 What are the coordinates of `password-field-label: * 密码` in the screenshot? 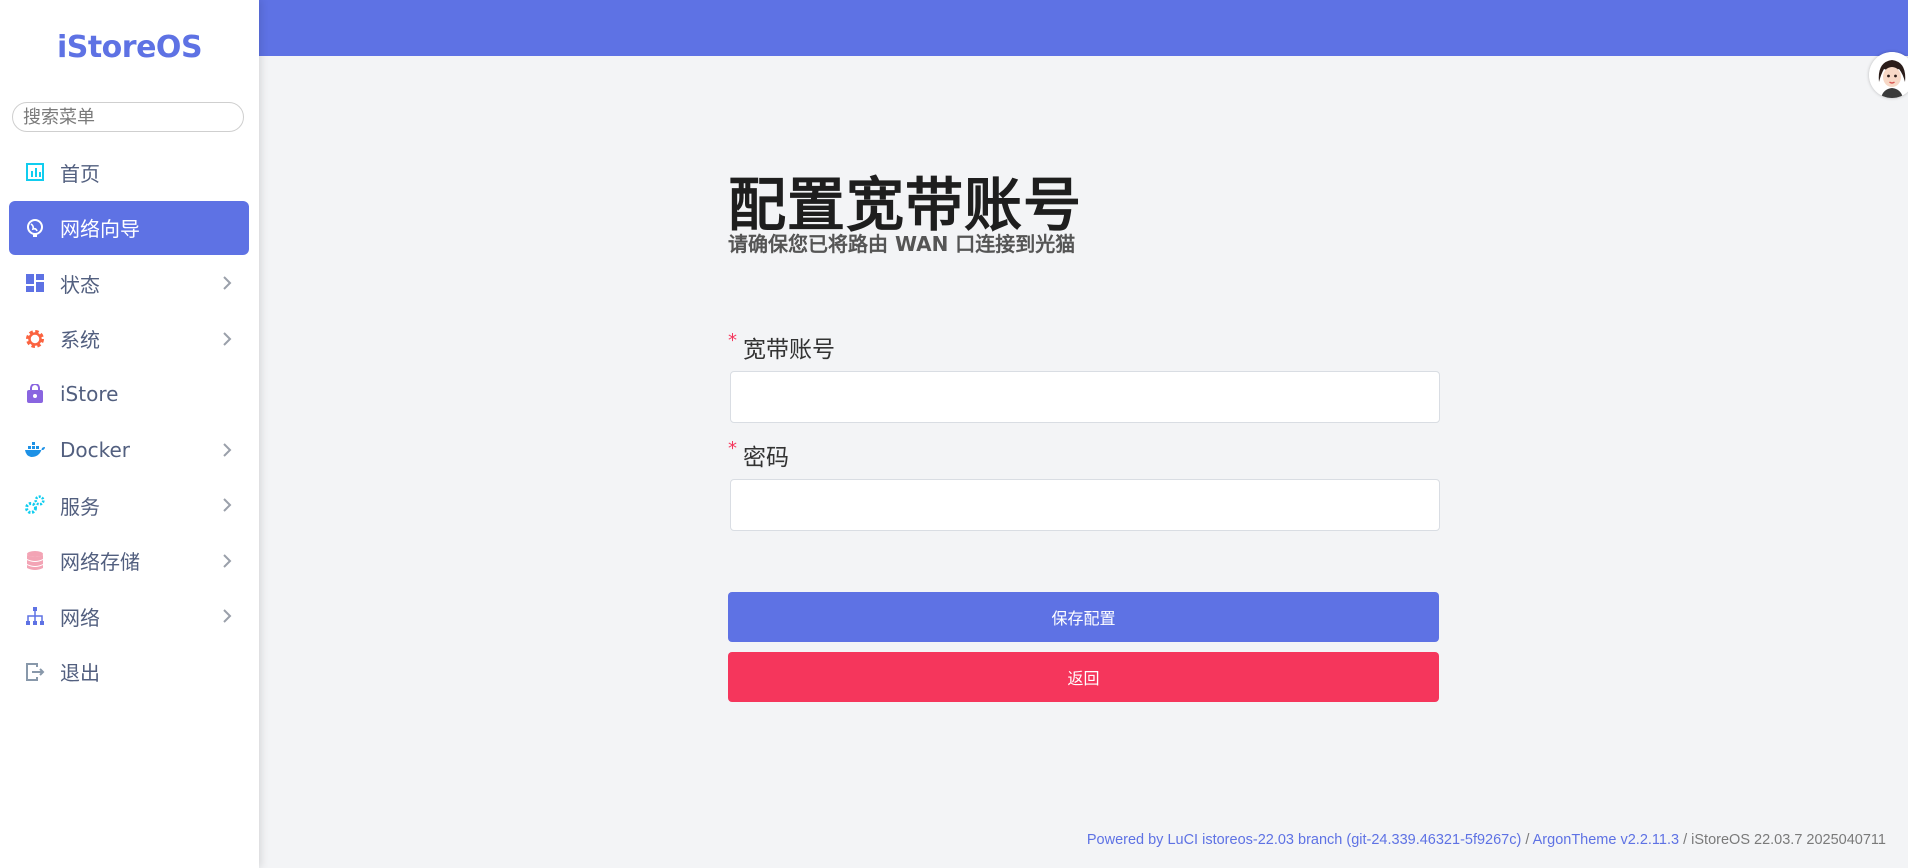 It's located at (758, 455).